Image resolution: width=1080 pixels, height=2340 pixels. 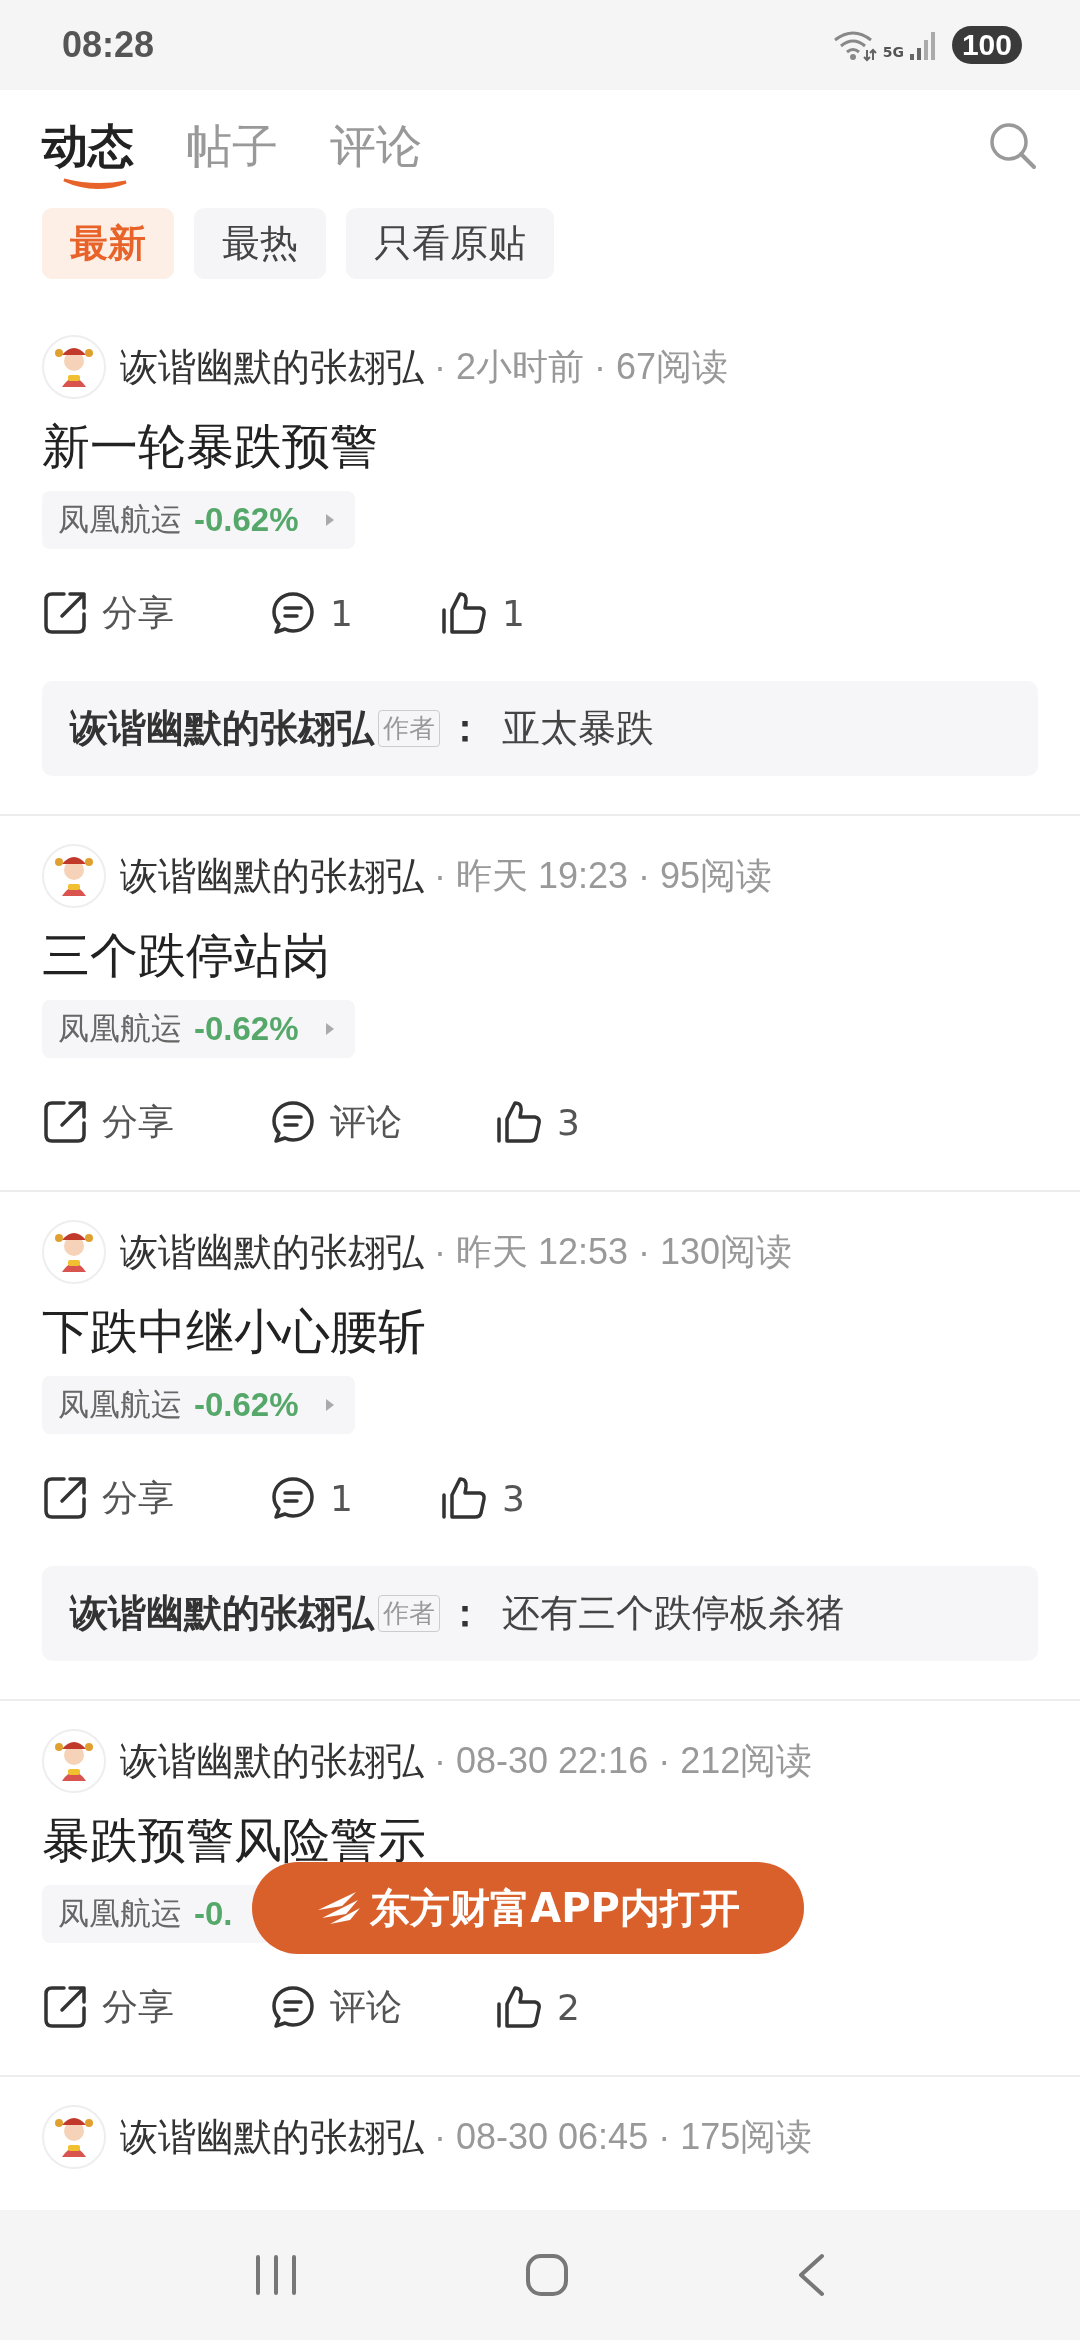 What do you see at coordinates (260, 243) in the screenshot?
I see `filter-chip: 最热` at bounding box center [260, 243].